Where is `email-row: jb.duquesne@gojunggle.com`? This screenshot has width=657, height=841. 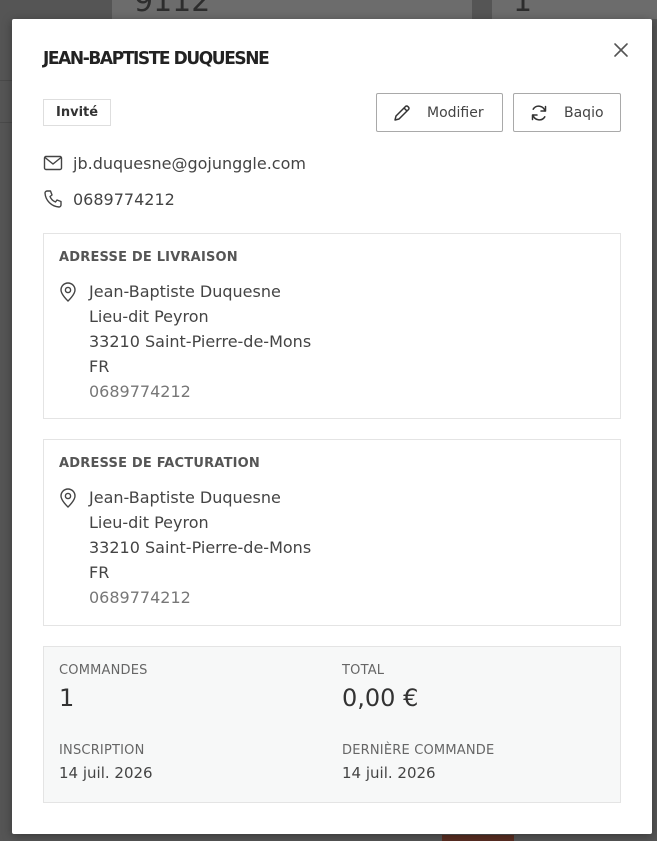
email-row: jb.duquesne@gojunggle.com is located at coordinates (174, 163).